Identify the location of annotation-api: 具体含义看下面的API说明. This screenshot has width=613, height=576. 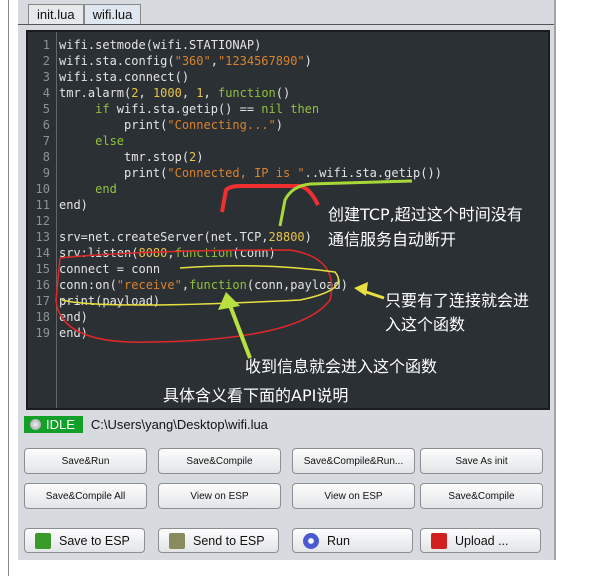
(256, 395).